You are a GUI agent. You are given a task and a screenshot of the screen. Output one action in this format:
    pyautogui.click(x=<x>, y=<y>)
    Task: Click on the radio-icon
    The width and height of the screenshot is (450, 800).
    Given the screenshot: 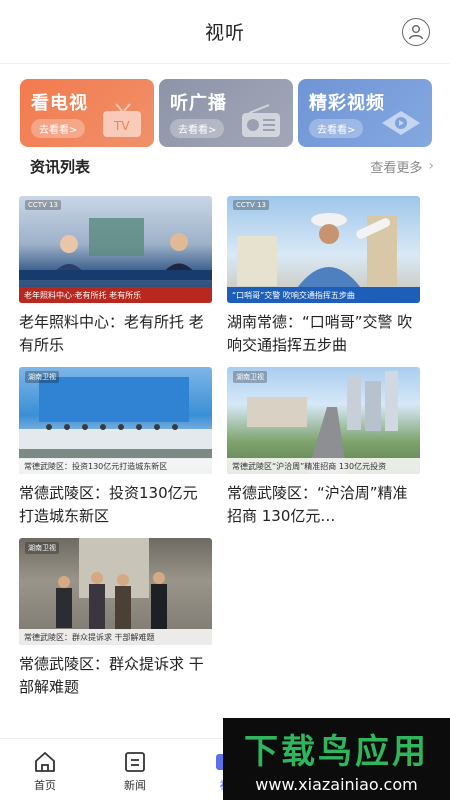 What is the action you would take?
    pyautogui.click(x=261, y=120)
    